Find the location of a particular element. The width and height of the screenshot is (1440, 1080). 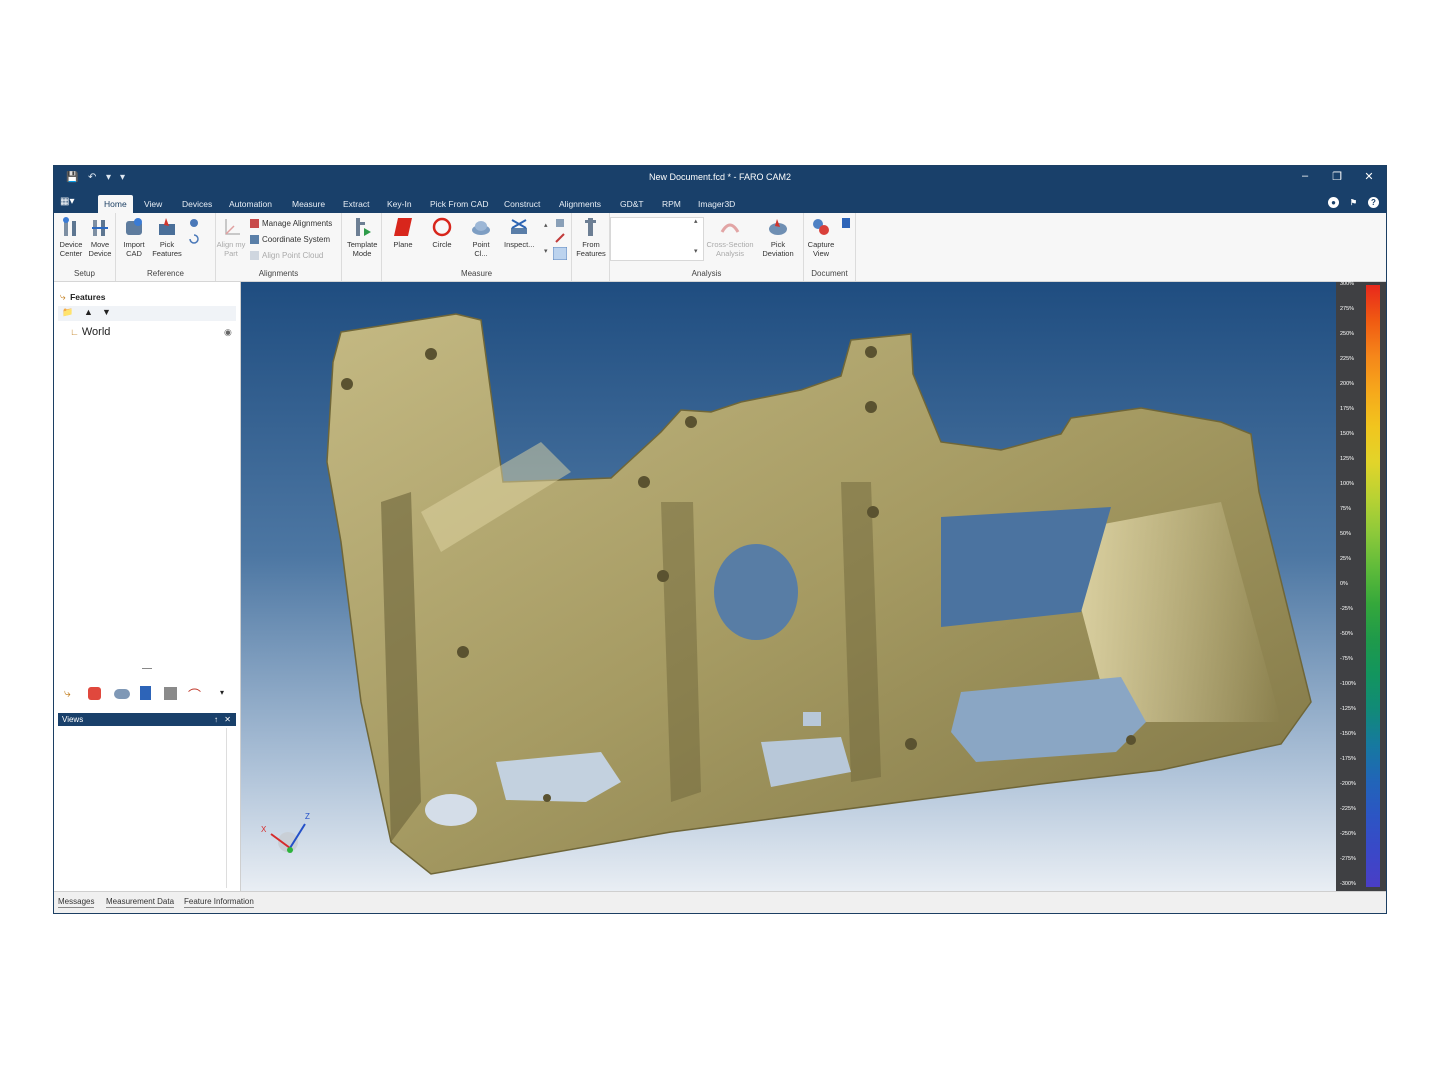

z-axis-label: Z is located at coordinates (307, 816).